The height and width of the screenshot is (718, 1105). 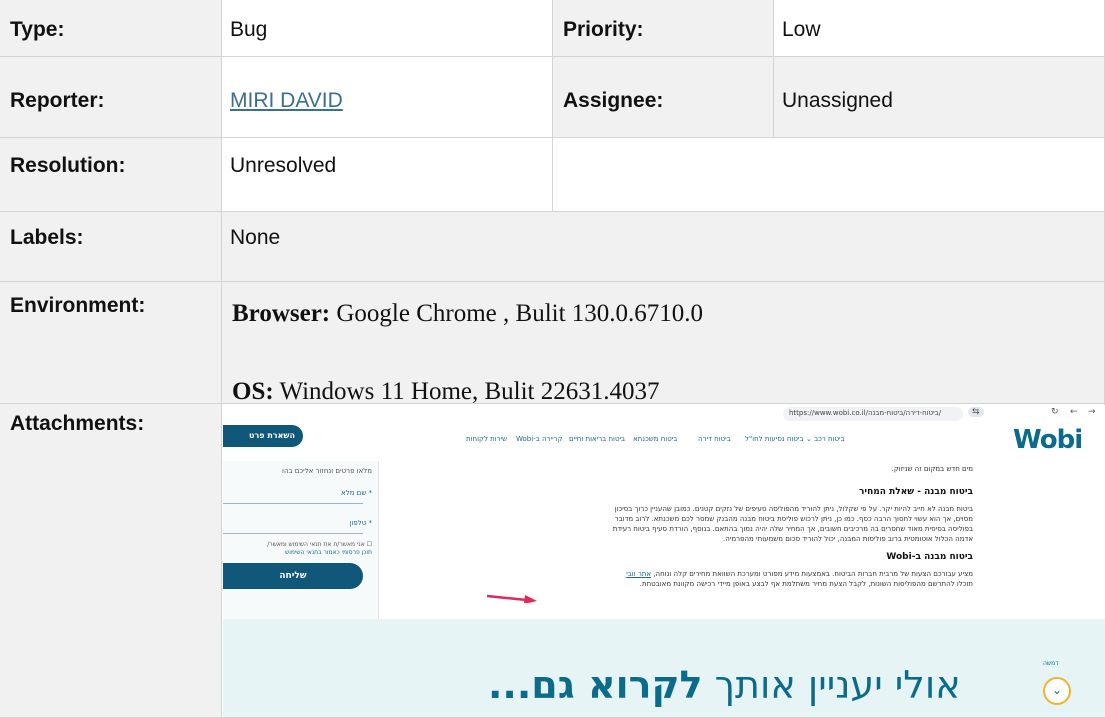 What do you see at coordinates (387, 97) in the screenshot?
I see `reporter-value: MIRI DAVID` at bounding box center [387, 97].